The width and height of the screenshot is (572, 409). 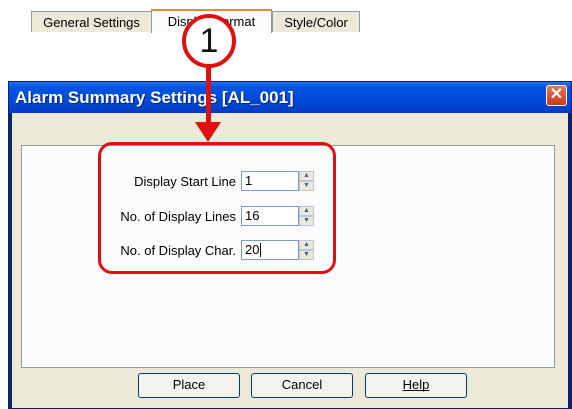 I want to click on cancel-button: Cancel, so click(x=302, y=385).